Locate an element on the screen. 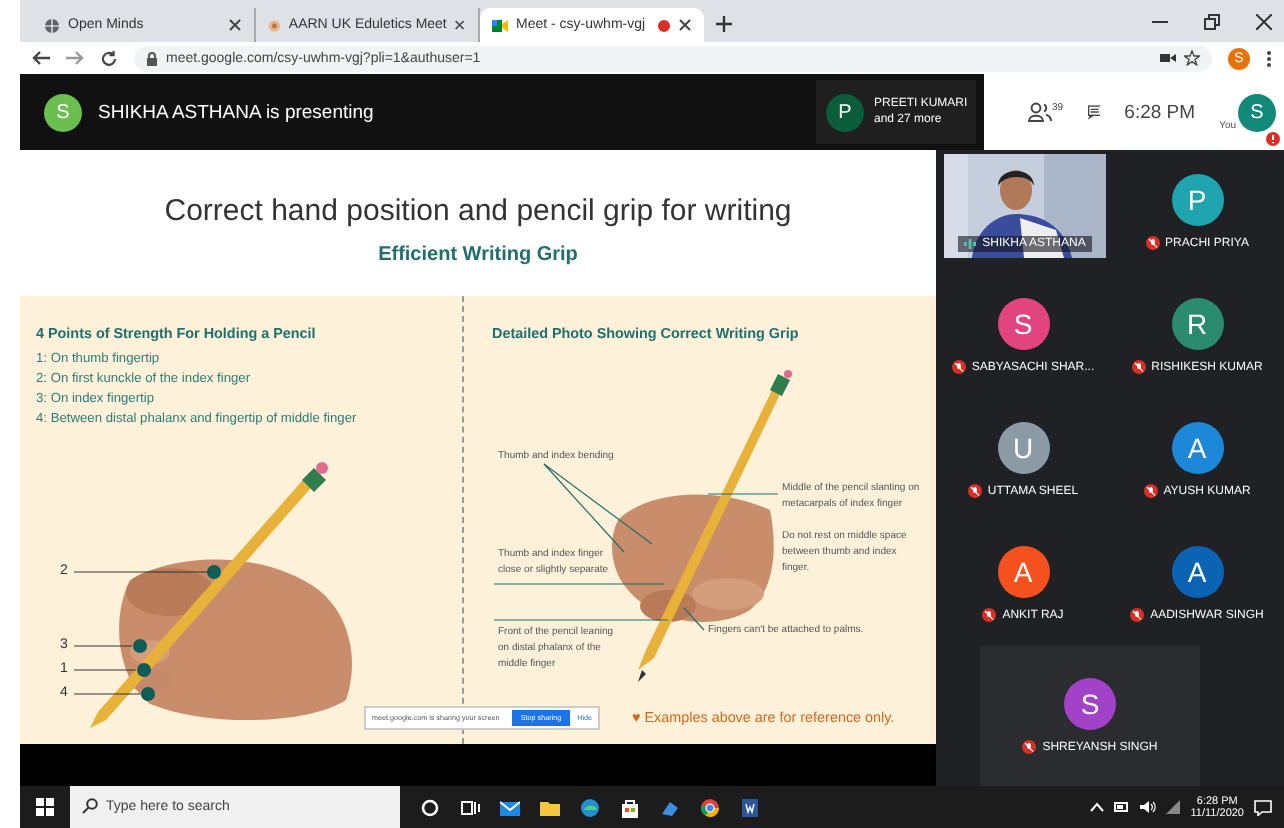  forward-icon is located at coordinates (75, 58).